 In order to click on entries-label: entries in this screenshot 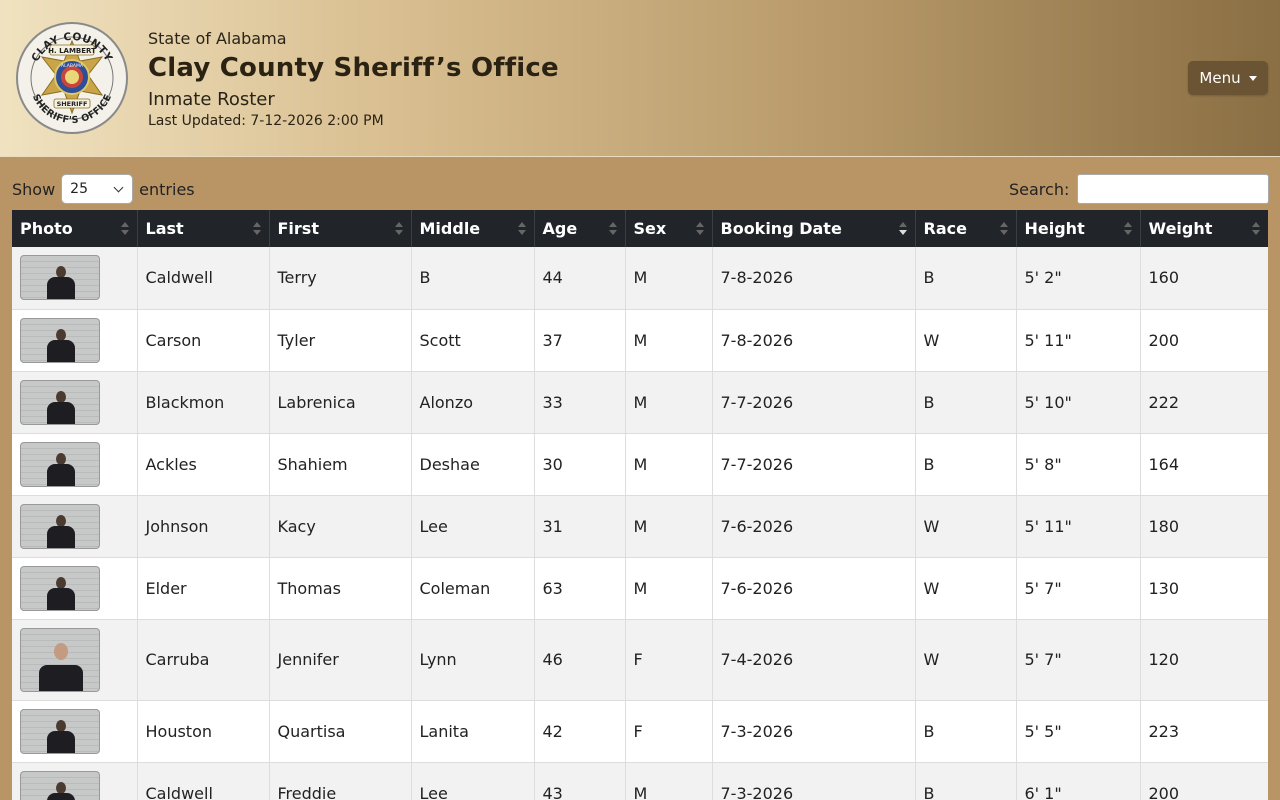, I will do `click(167, 189)`.